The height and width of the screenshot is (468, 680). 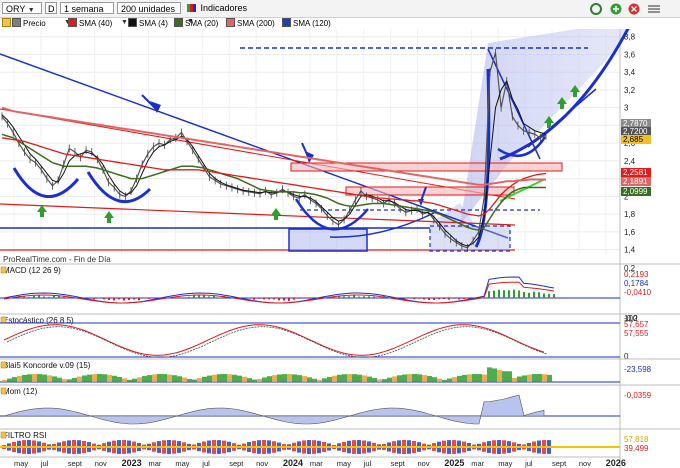 What do you see at coordinates (636, 448) in the screenshot?
I see `panel-value-label: 39,499` at bounding box center [636, 448].